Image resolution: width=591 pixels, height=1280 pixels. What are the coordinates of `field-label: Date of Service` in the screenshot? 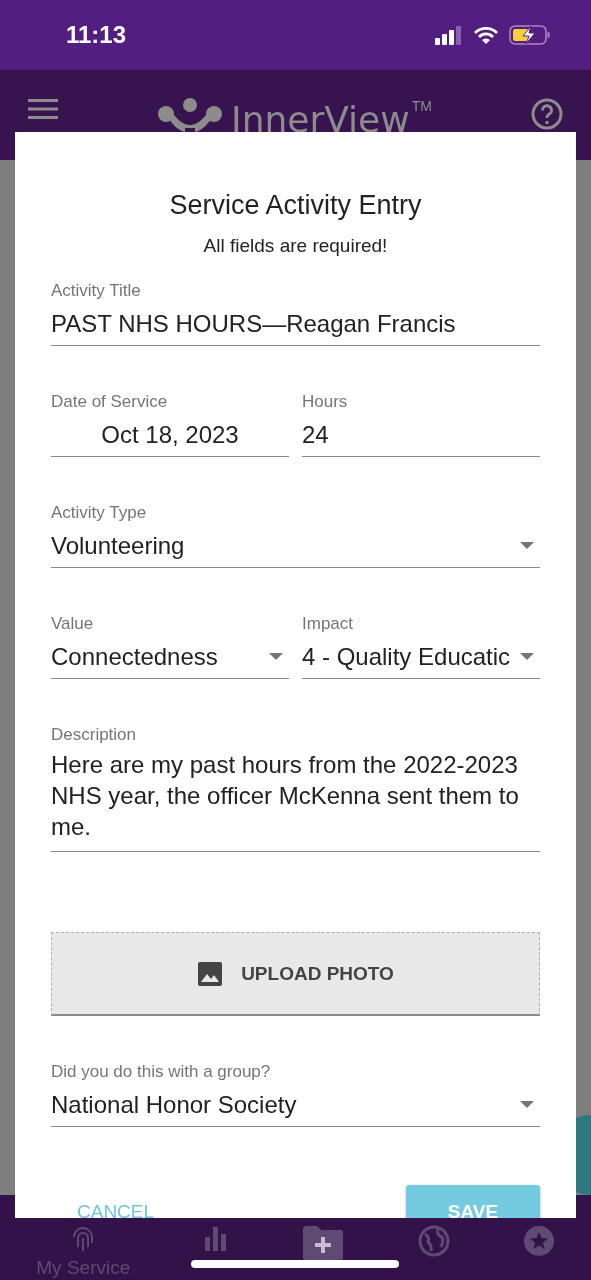 It's located at (110, 402).